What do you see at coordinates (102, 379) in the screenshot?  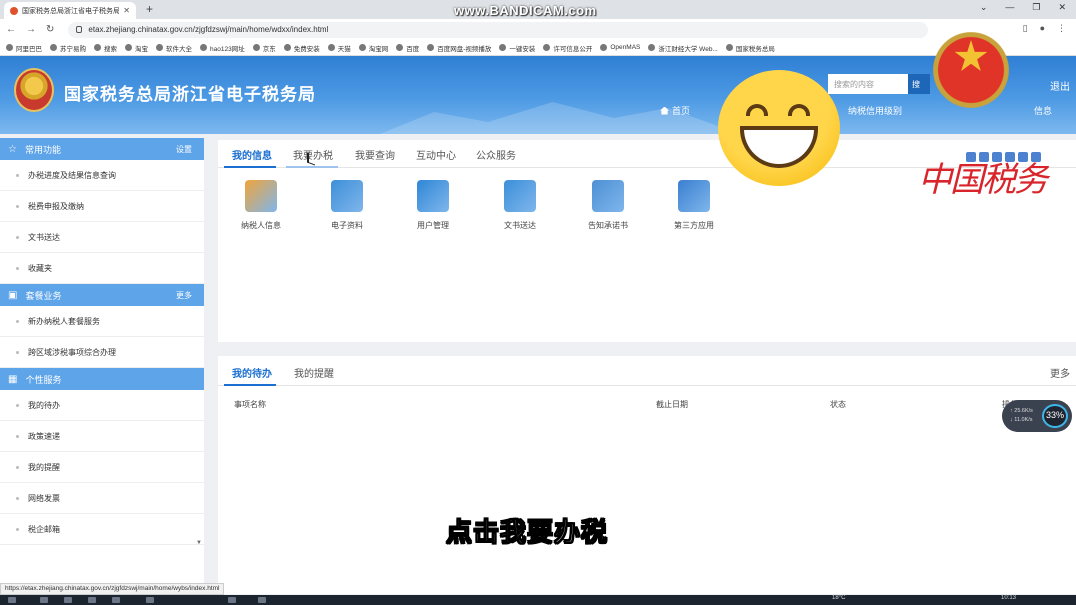 I see `sidebar-section-header: ▦ 个性服务` at bounding box center [102, 379].